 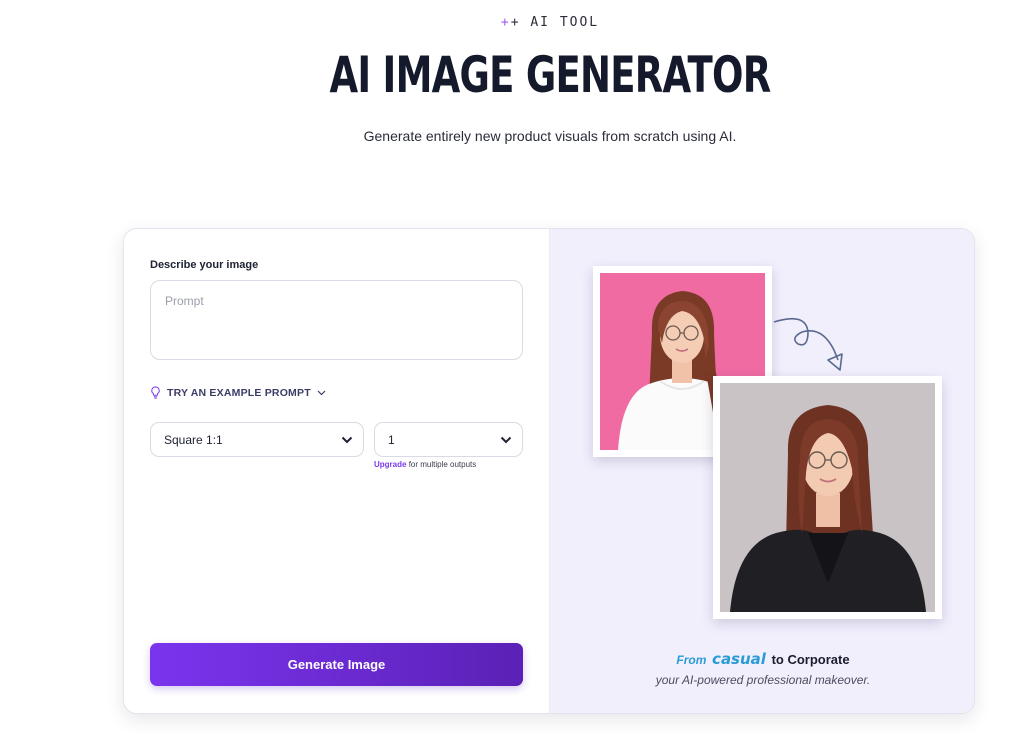 What do you see at coordinates (565, 22) in the screenshot?
I see `eyebrow-text: AI TOOL` at bounding box center [565, 22].